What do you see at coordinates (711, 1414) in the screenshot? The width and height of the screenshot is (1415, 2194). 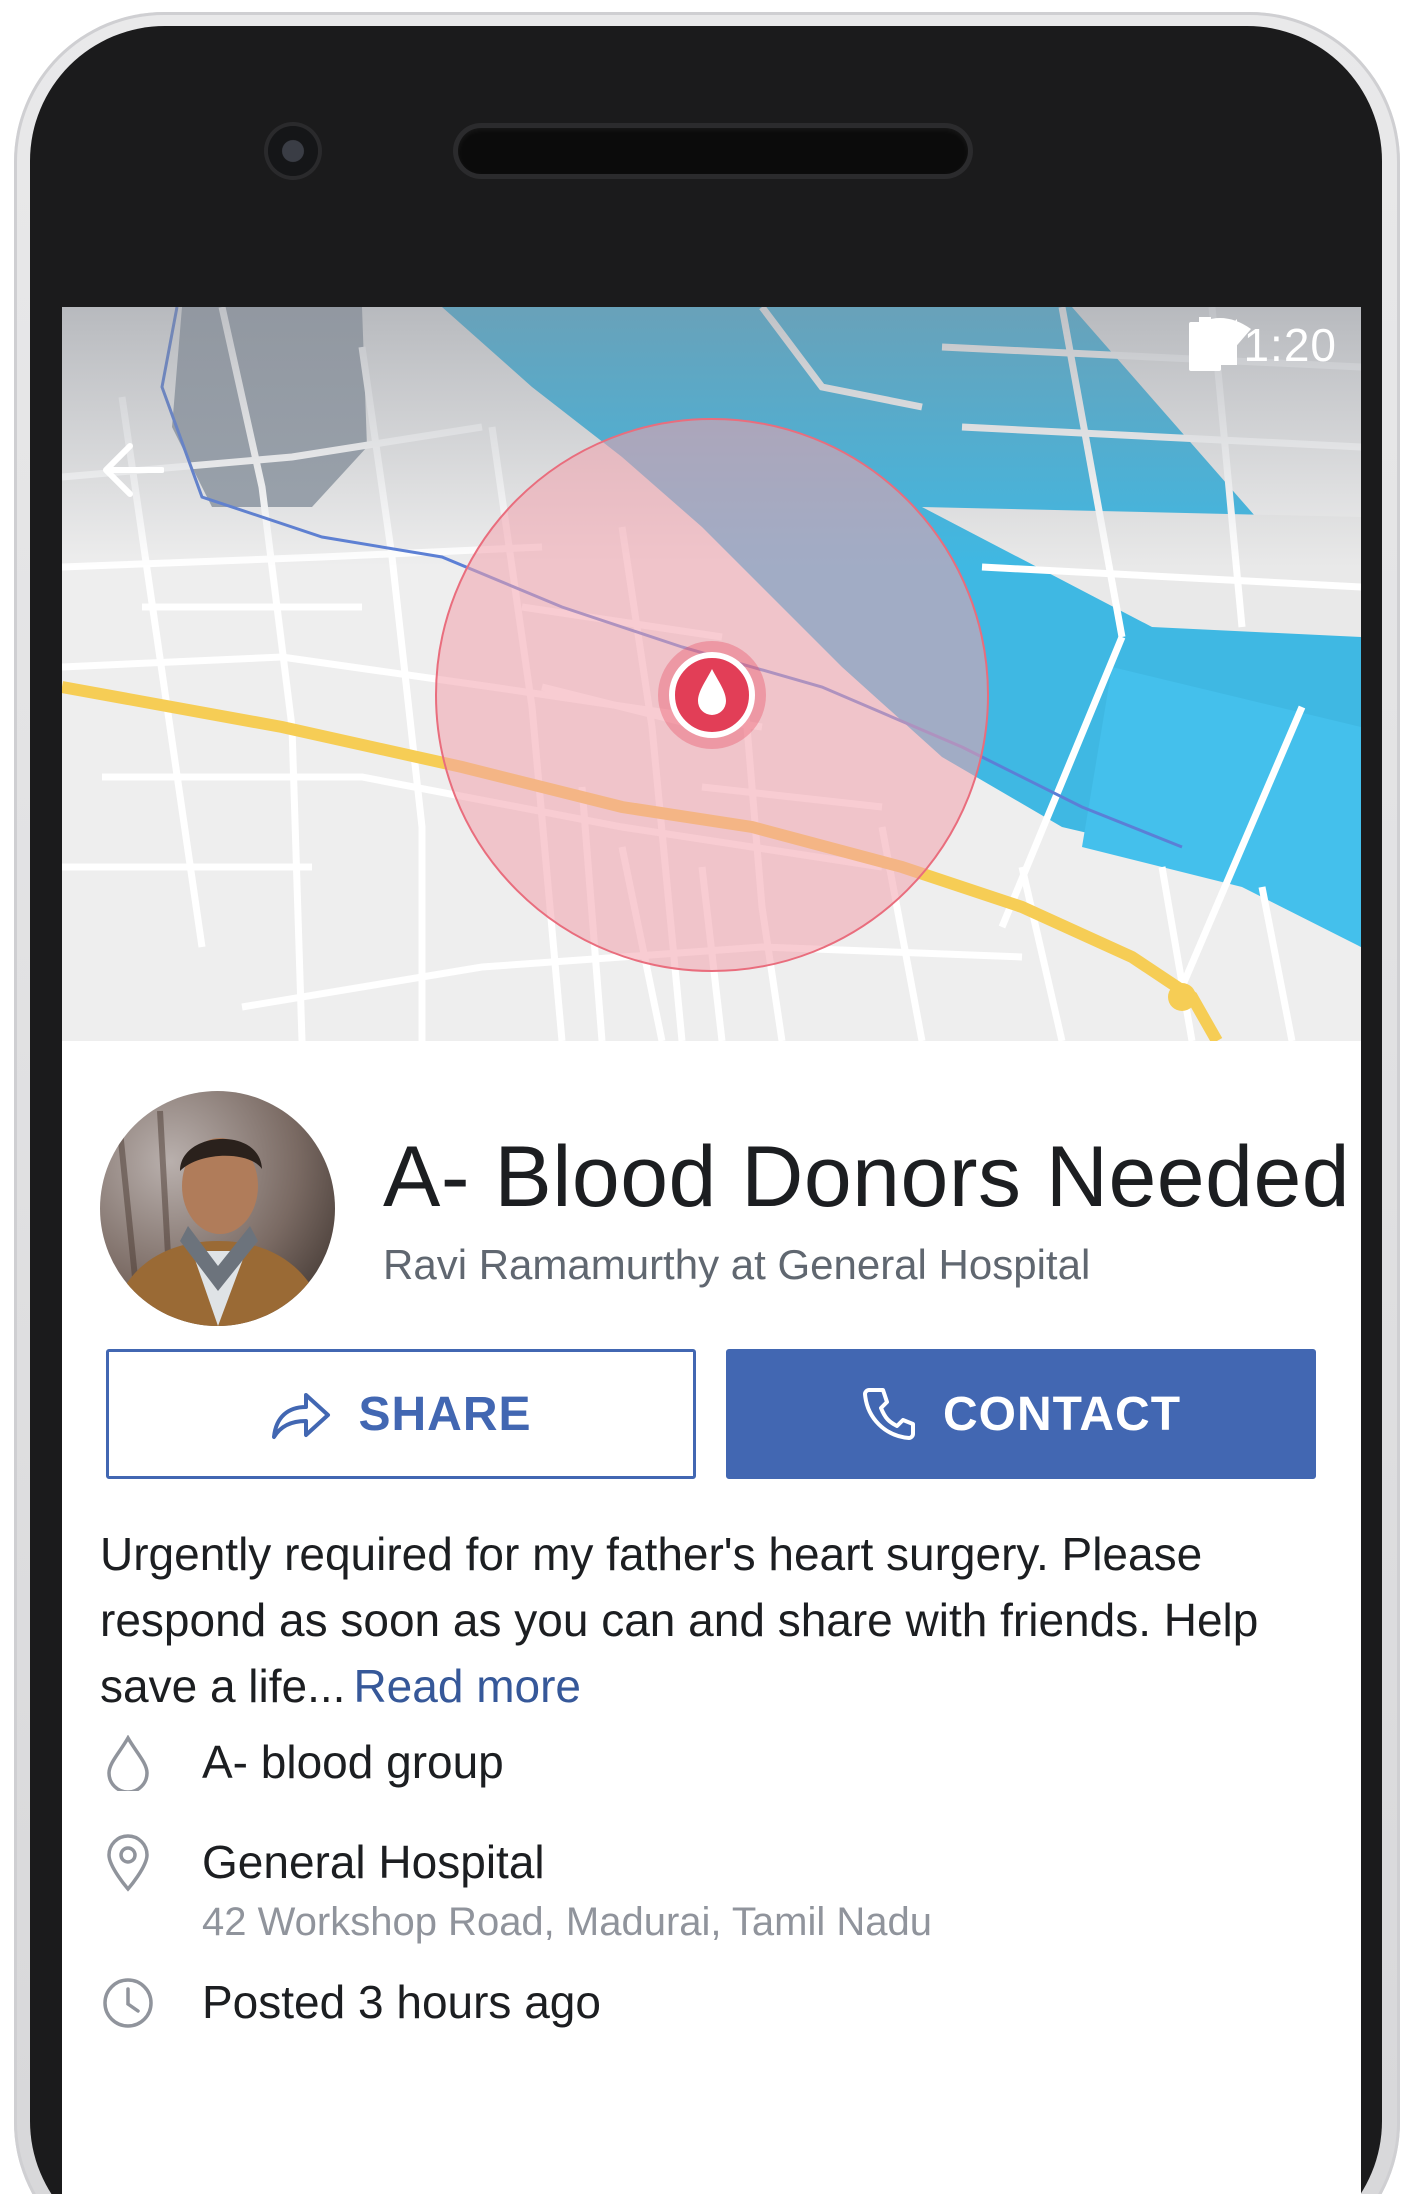 I see `action-buttons: SHARE CONTACT` at bounding box center [711, 1414].